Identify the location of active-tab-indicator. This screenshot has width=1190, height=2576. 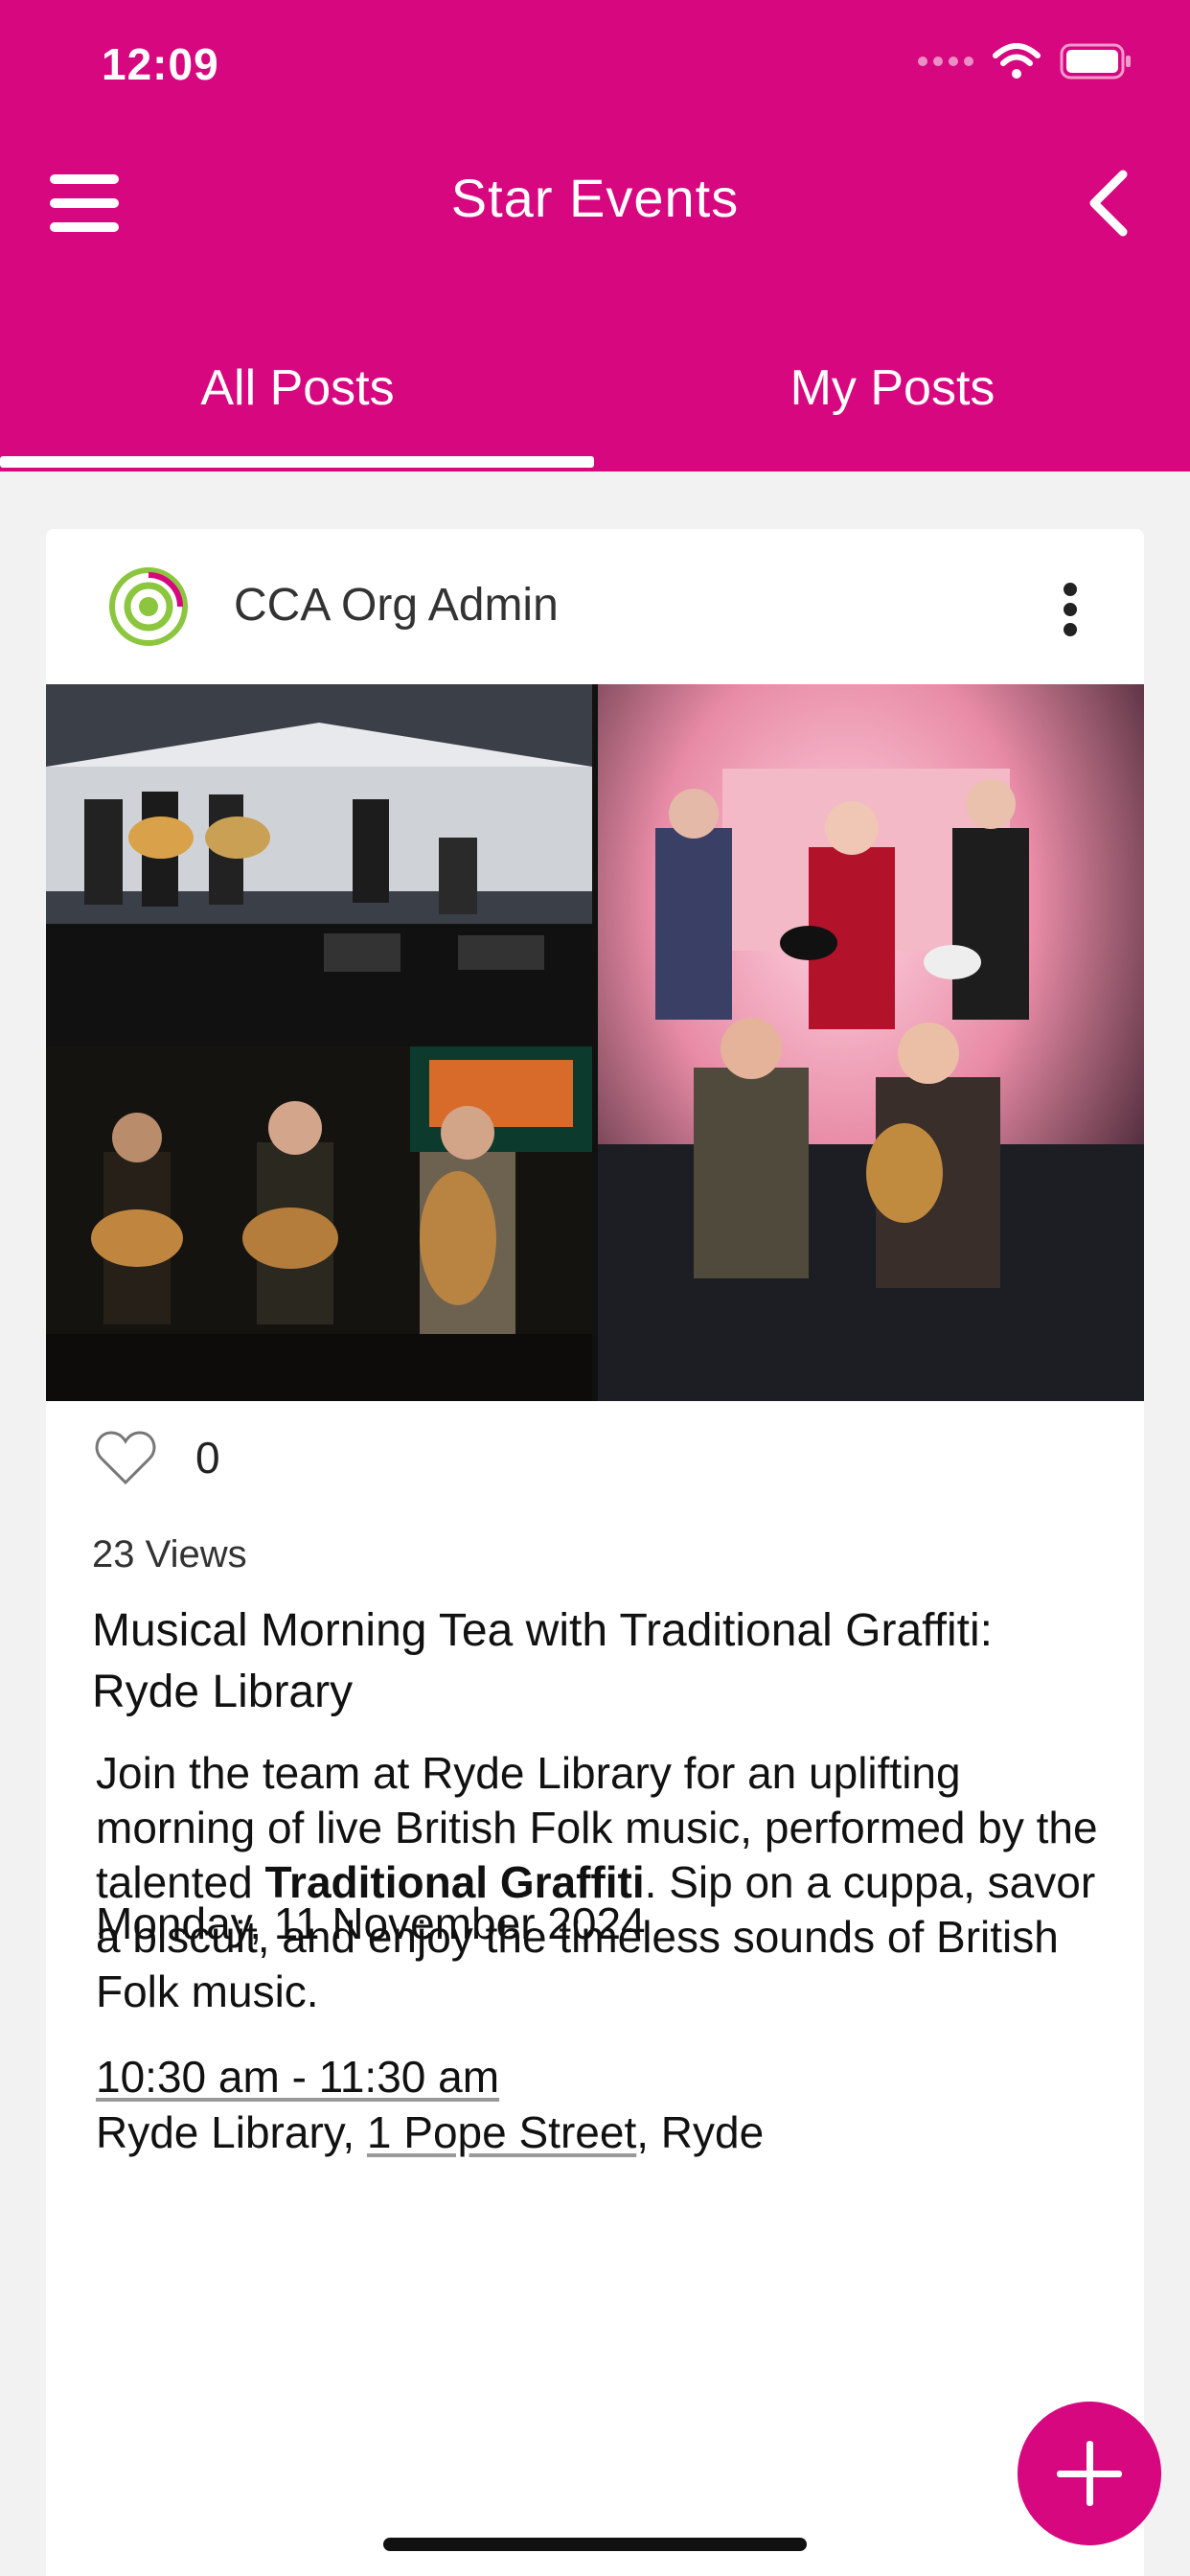
(297, 462).